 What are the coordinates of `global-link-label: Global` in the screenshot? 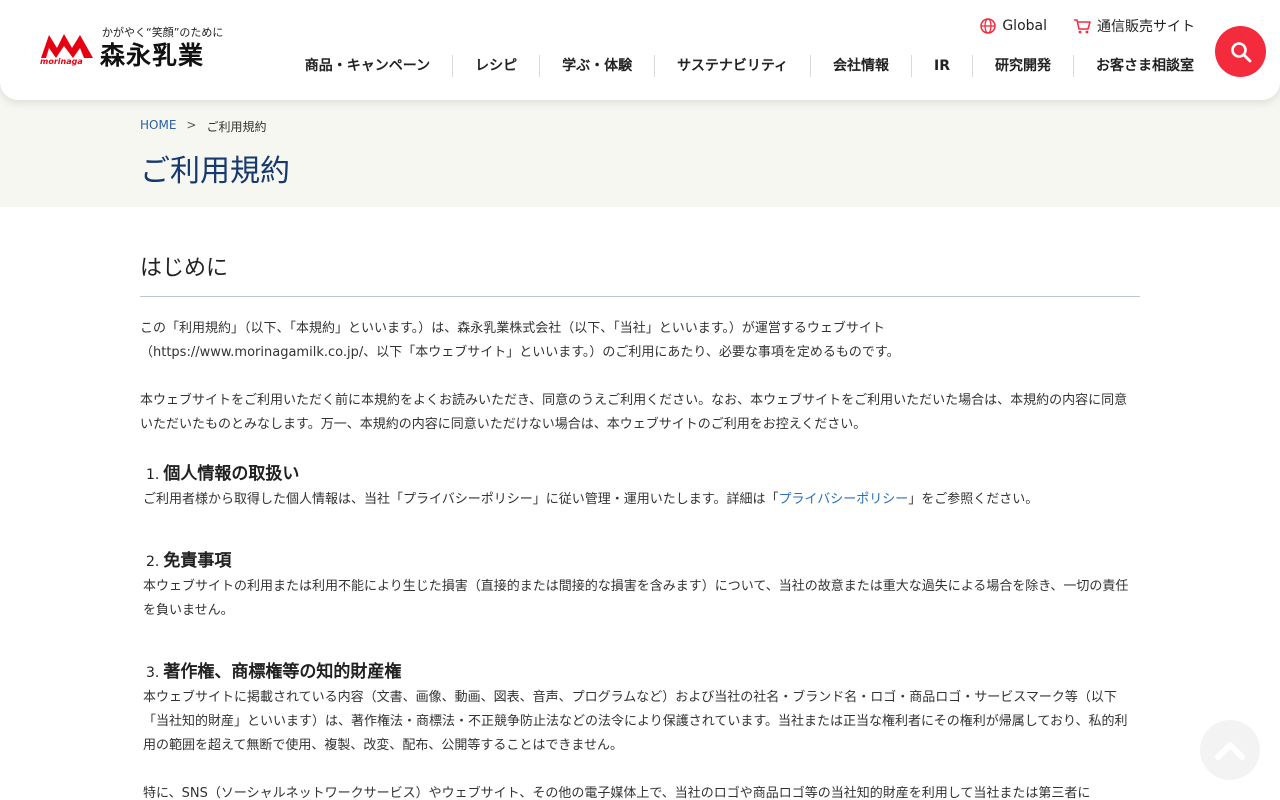 It's located at (1024, 26).